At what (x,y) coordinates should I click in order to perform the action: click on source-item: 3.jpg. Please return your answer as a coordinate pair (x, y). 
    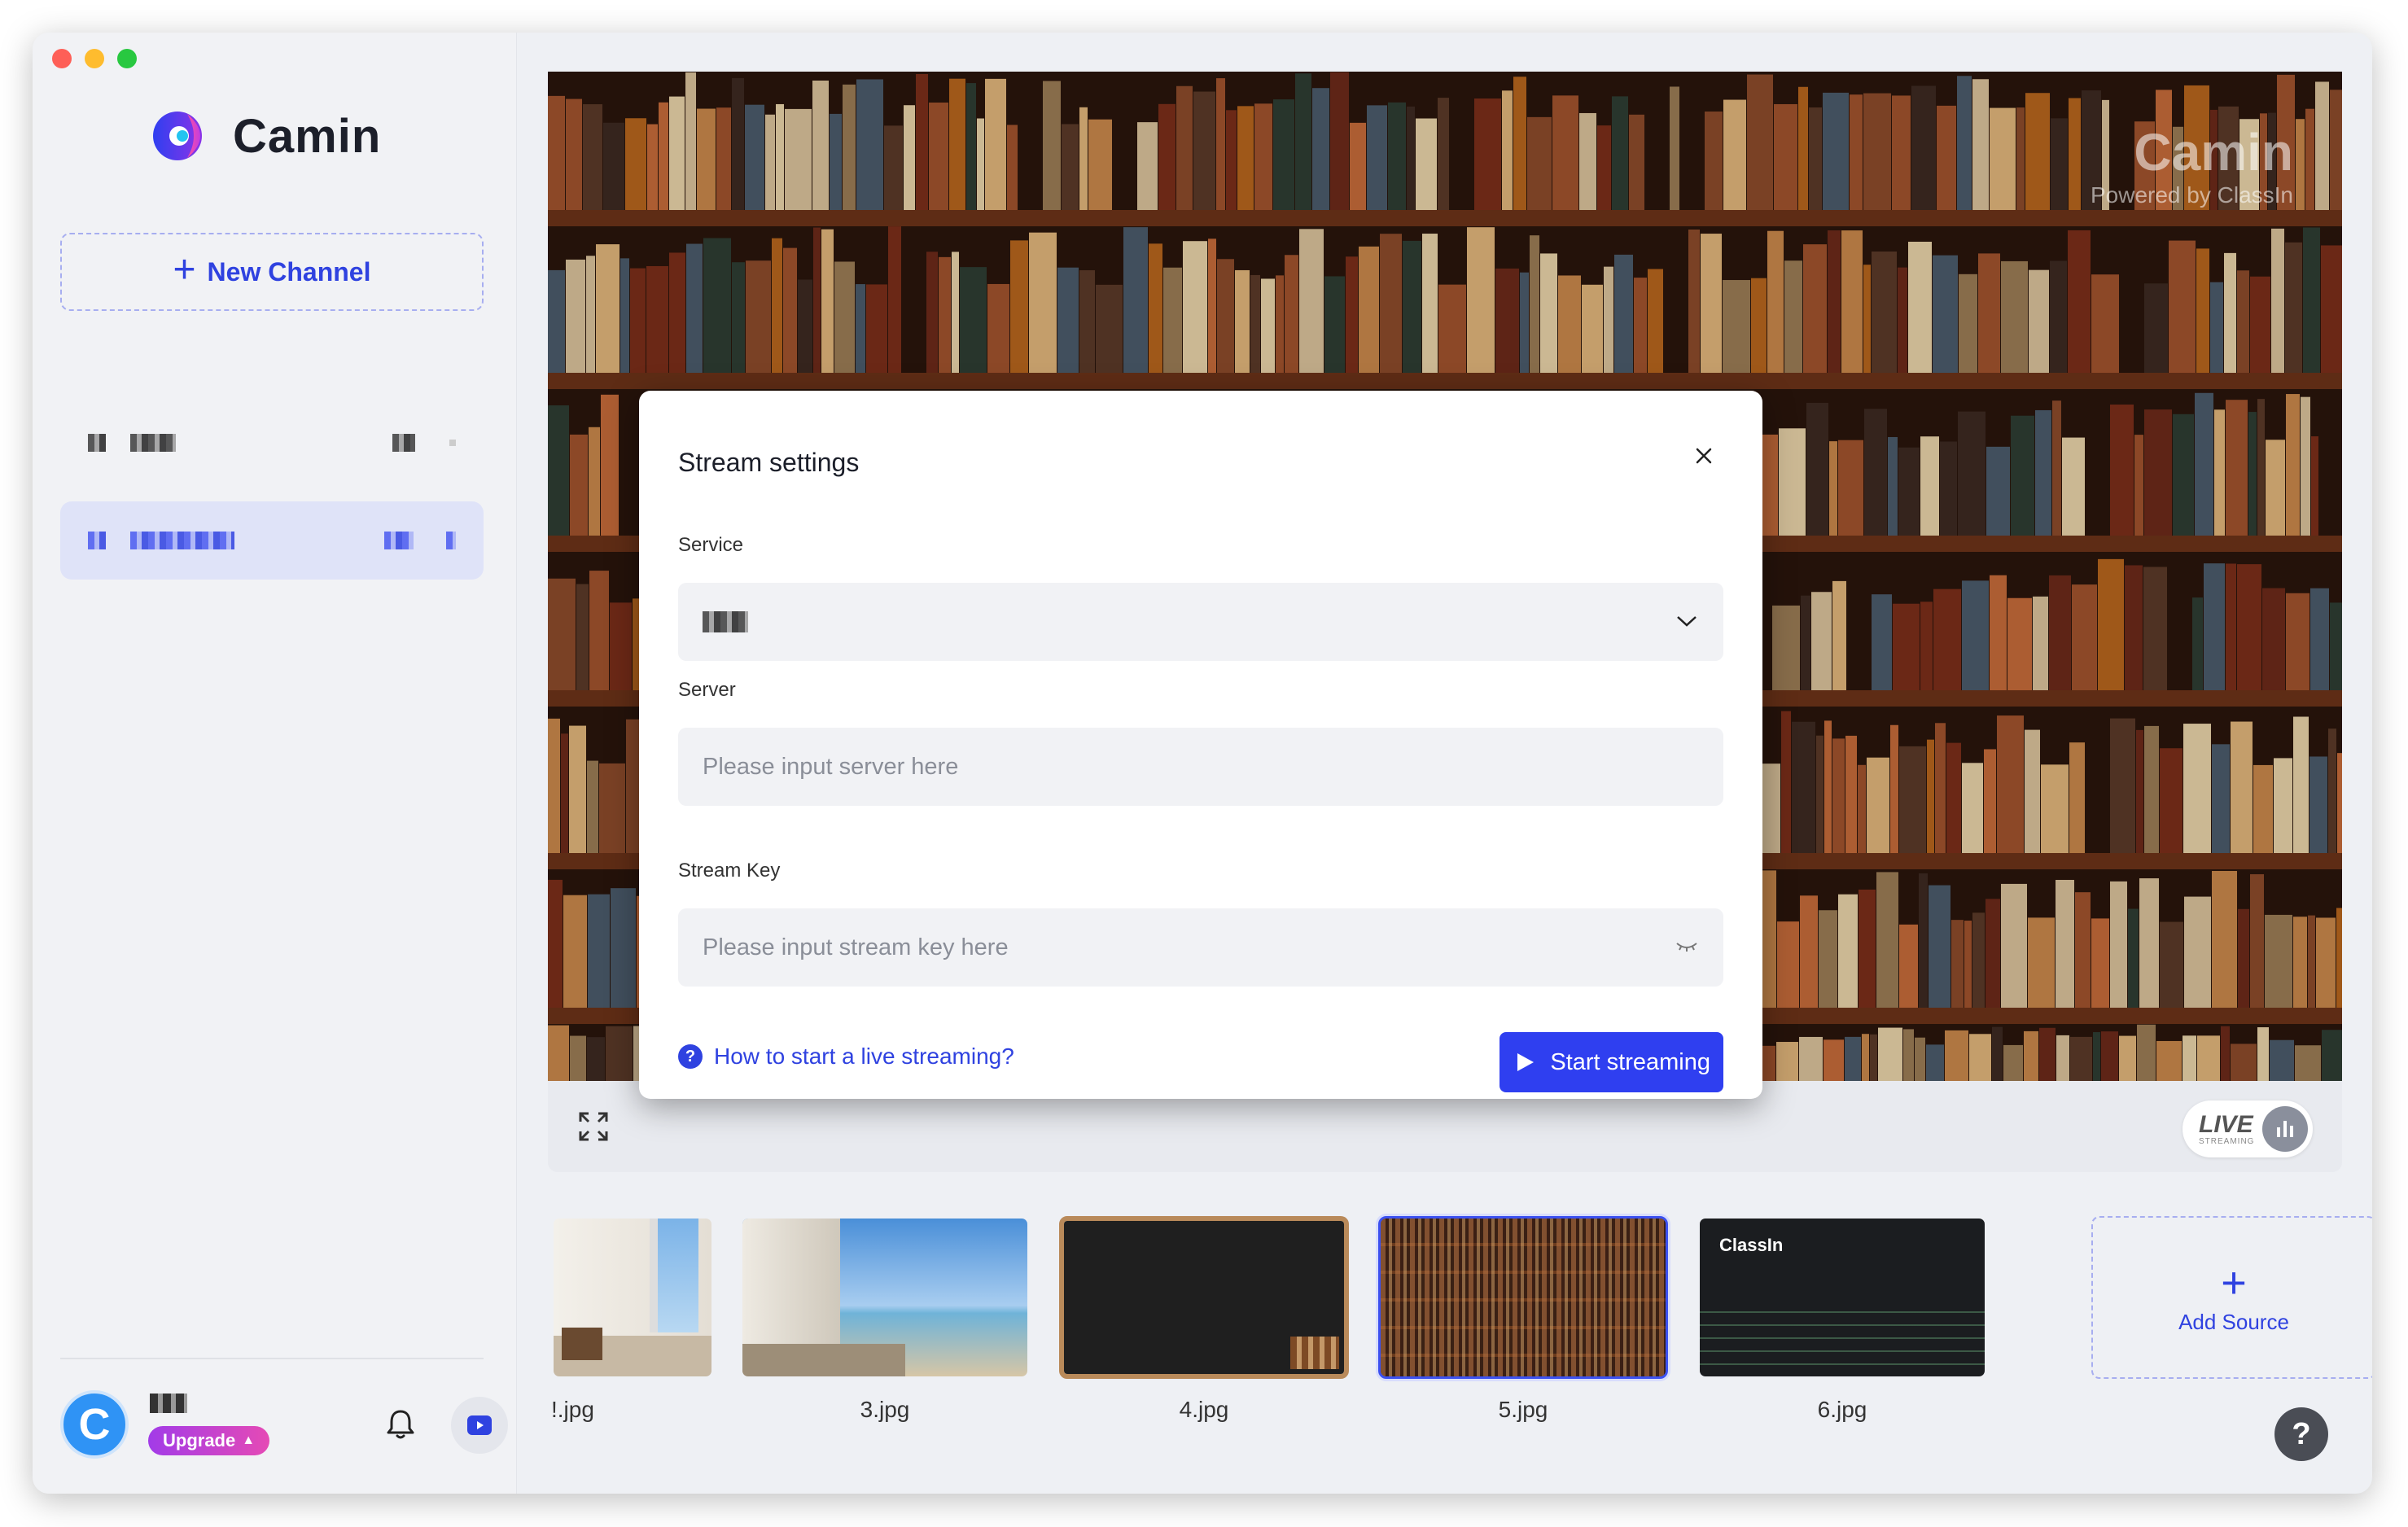
    Looking at the image, I should click on (885, 1319).